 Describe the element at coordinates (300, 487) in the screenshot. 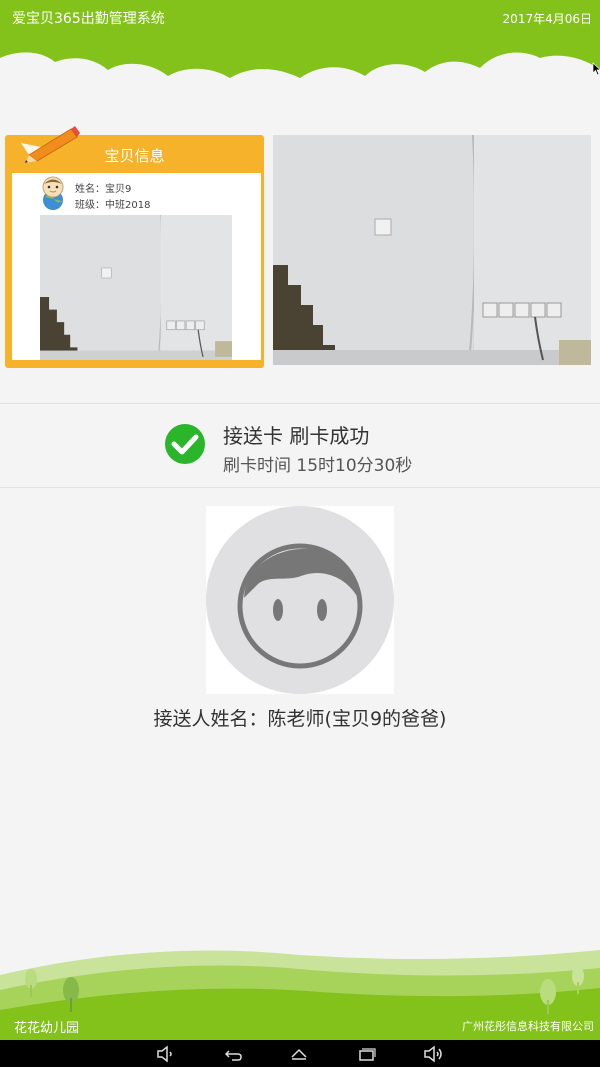

I see `divider-bottom` at that location.